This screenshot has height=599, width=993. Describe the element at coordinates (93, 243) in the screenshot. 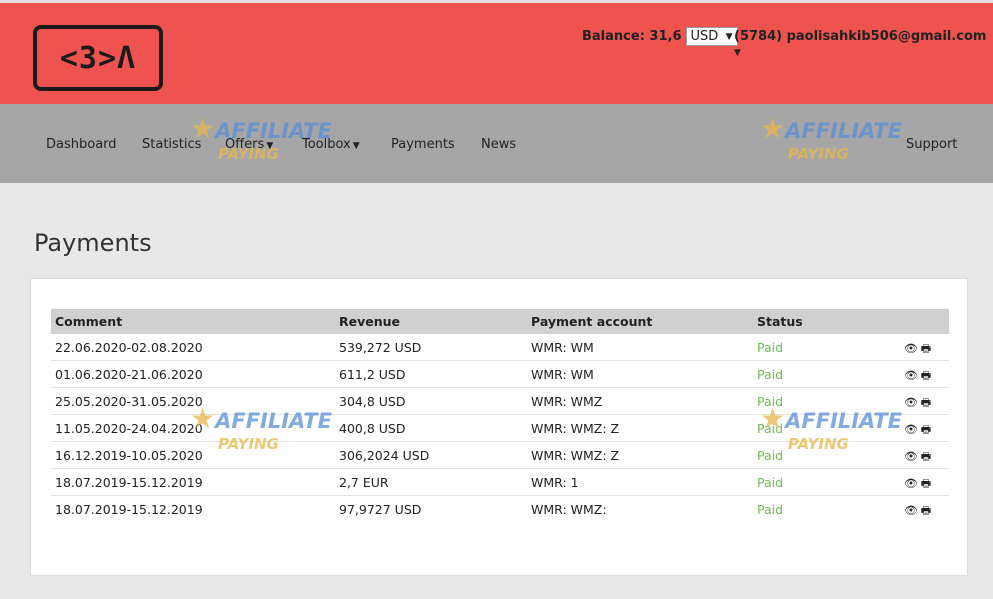

I see `page-title: Payments` at that location.